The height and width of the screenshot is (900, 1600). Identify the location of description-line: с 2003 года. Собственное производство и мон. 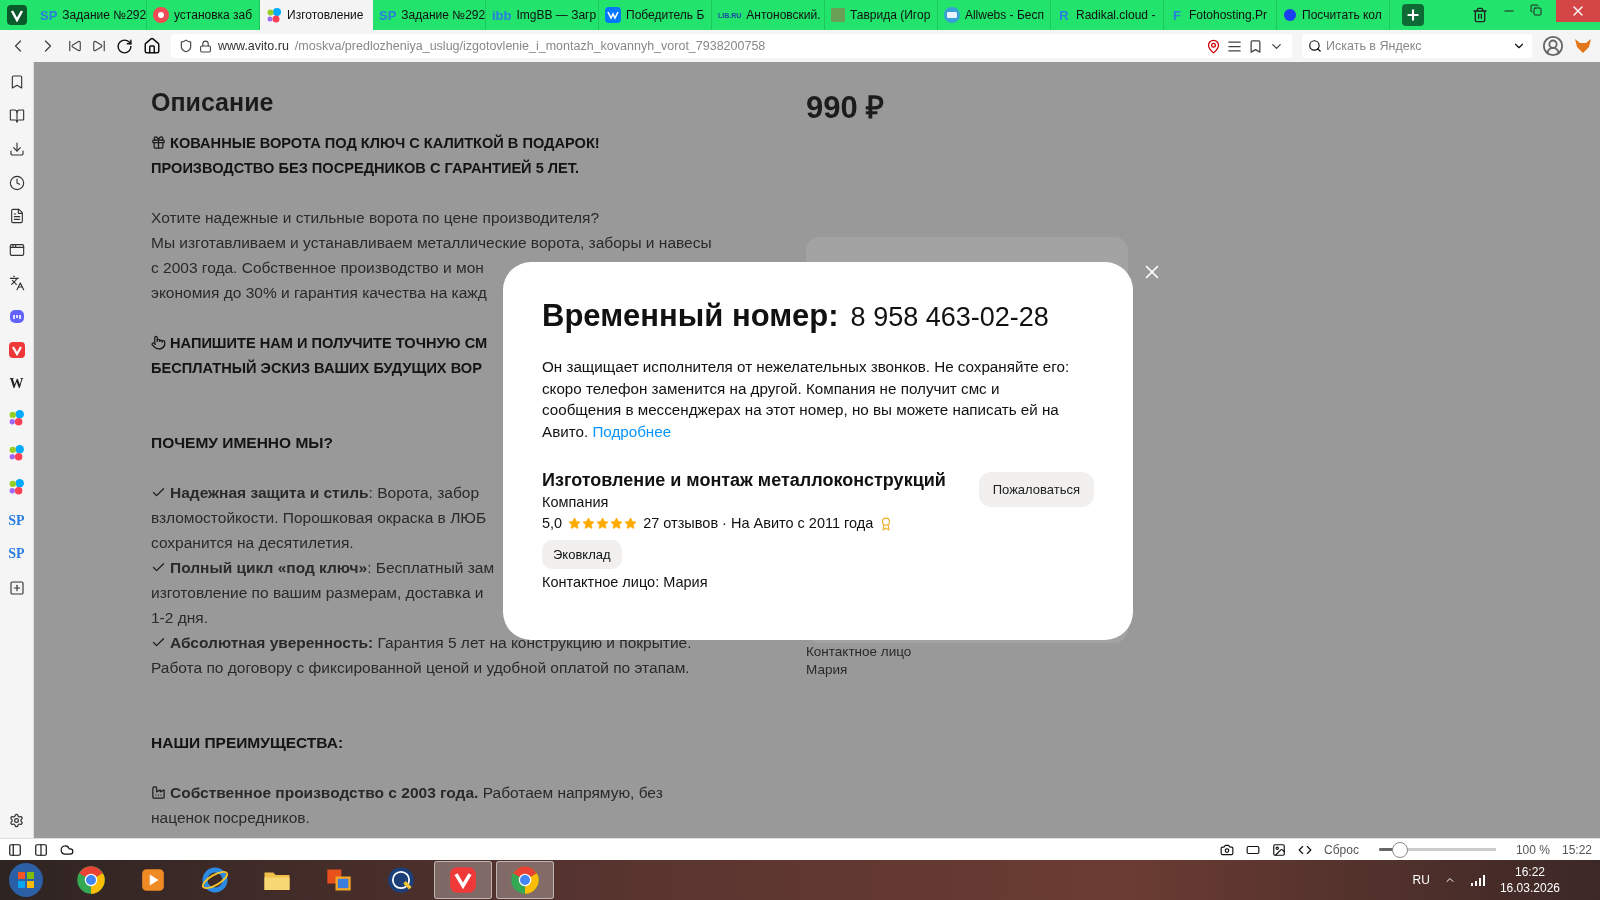
(317, 267).